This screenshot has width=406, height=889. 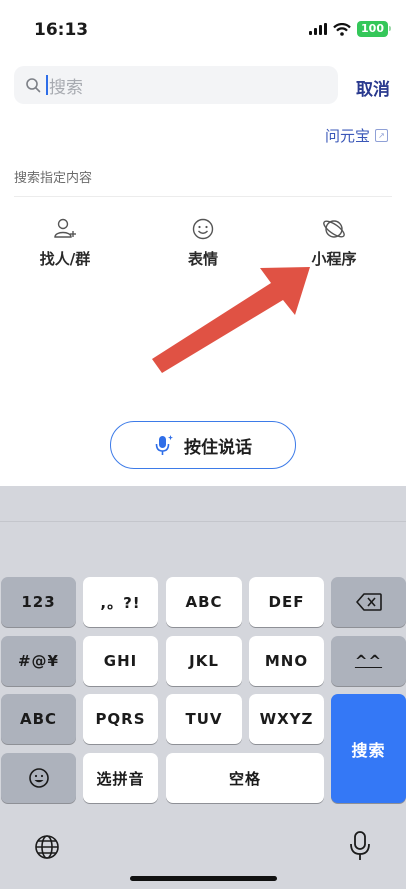 I want to click on key-pinyin-select: 选拼音, so click(x=120, y=778).